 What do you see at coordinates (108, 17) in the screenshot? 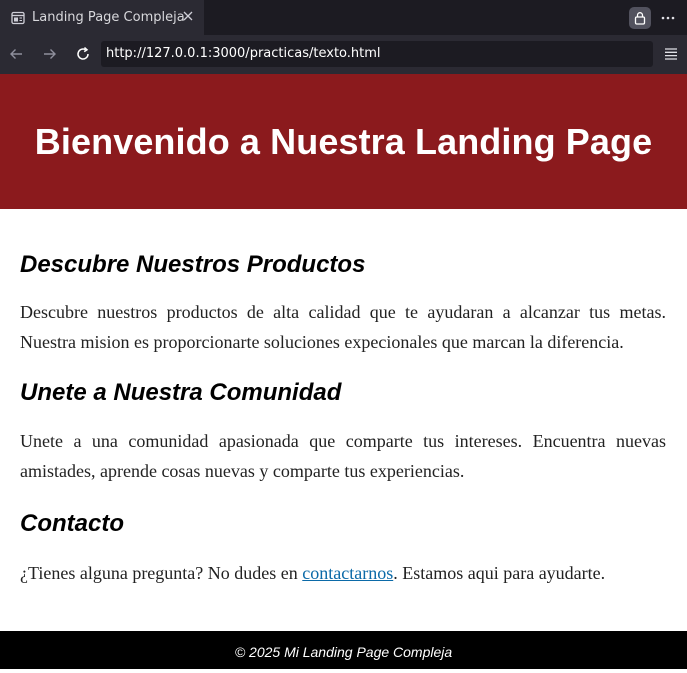
I see `tab-title: Landing Page Compleja` at bounding box center [108, 17].